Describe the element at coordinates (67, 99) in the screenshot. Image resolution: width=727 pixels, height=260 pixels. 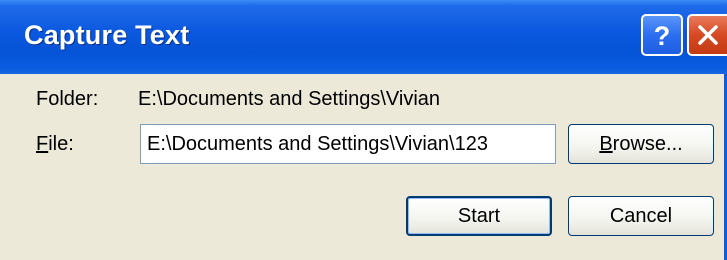
I see `folder-label: Folder:` at that location.